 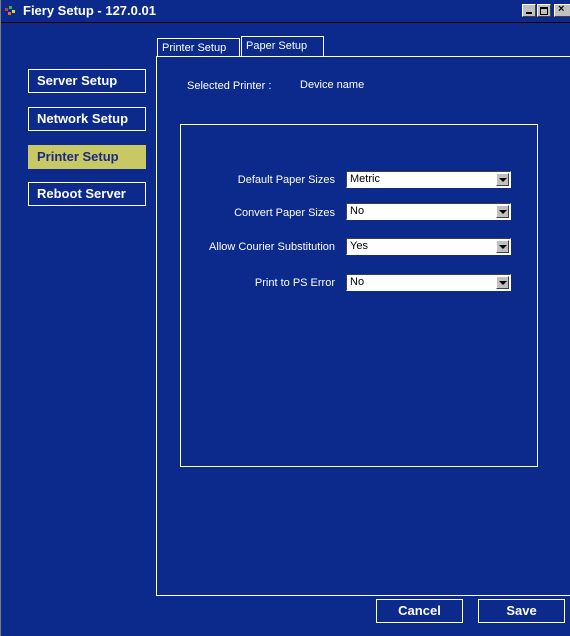 What do you see at coordinates (229, 86) in the screenshot?
I see `selected-printer-label: Selected Printer :` at bounding box center [229, 86].